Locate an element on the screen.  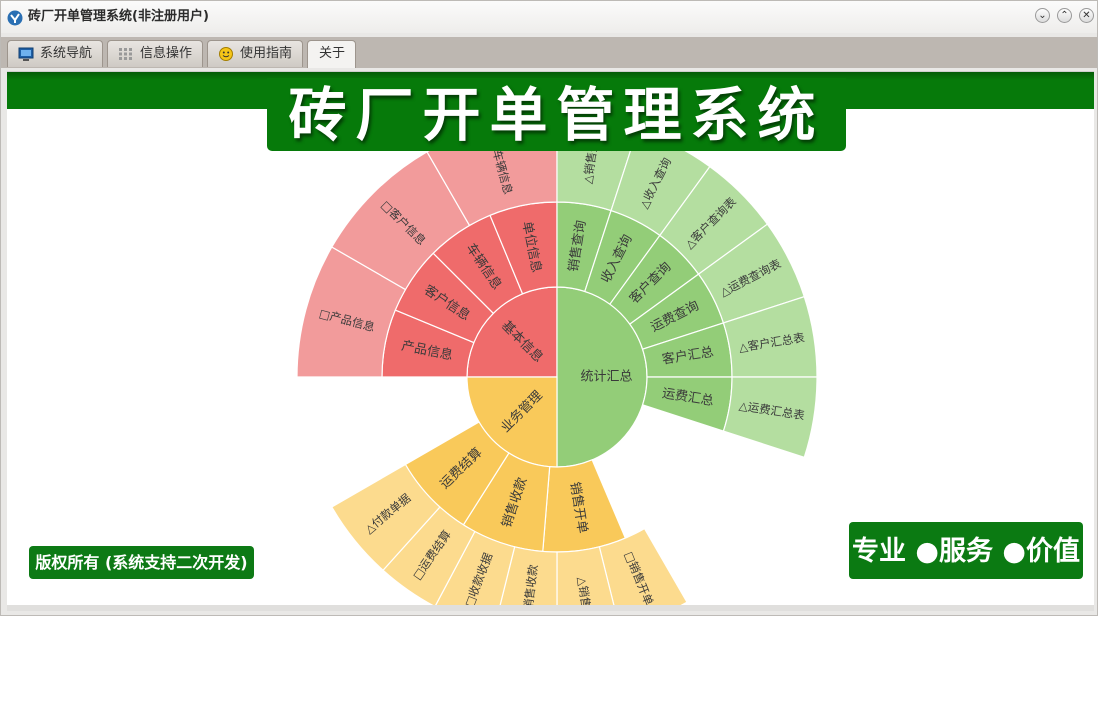
window-title: 砖厂开单管理系统(非注册用户) is located at coordinates (118, 16).